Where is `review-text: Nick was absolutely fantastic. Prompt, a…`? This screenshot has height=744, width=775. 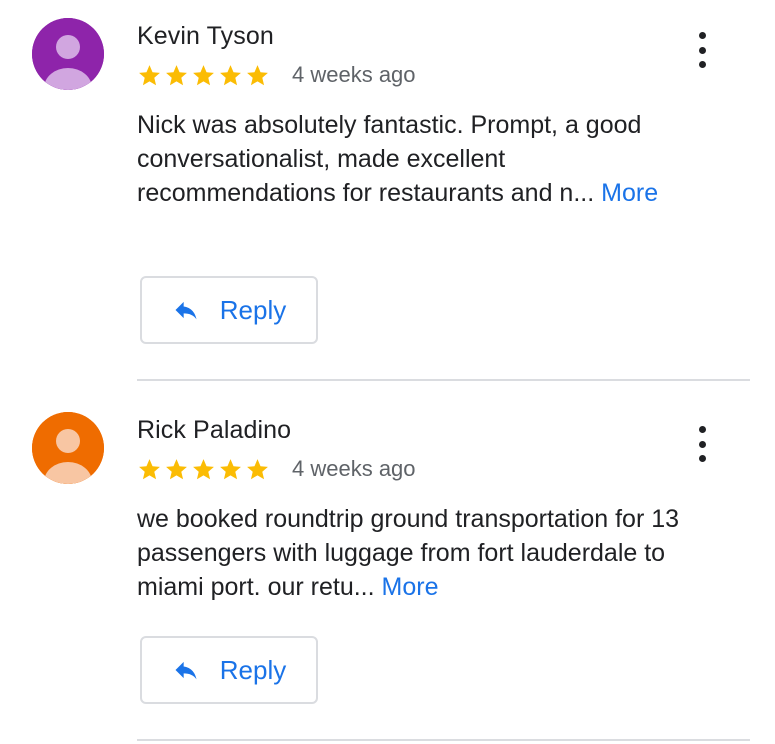 review-text: Nick was absolutely fantastic. Prompt, a… is located at coordinates (417, 159).